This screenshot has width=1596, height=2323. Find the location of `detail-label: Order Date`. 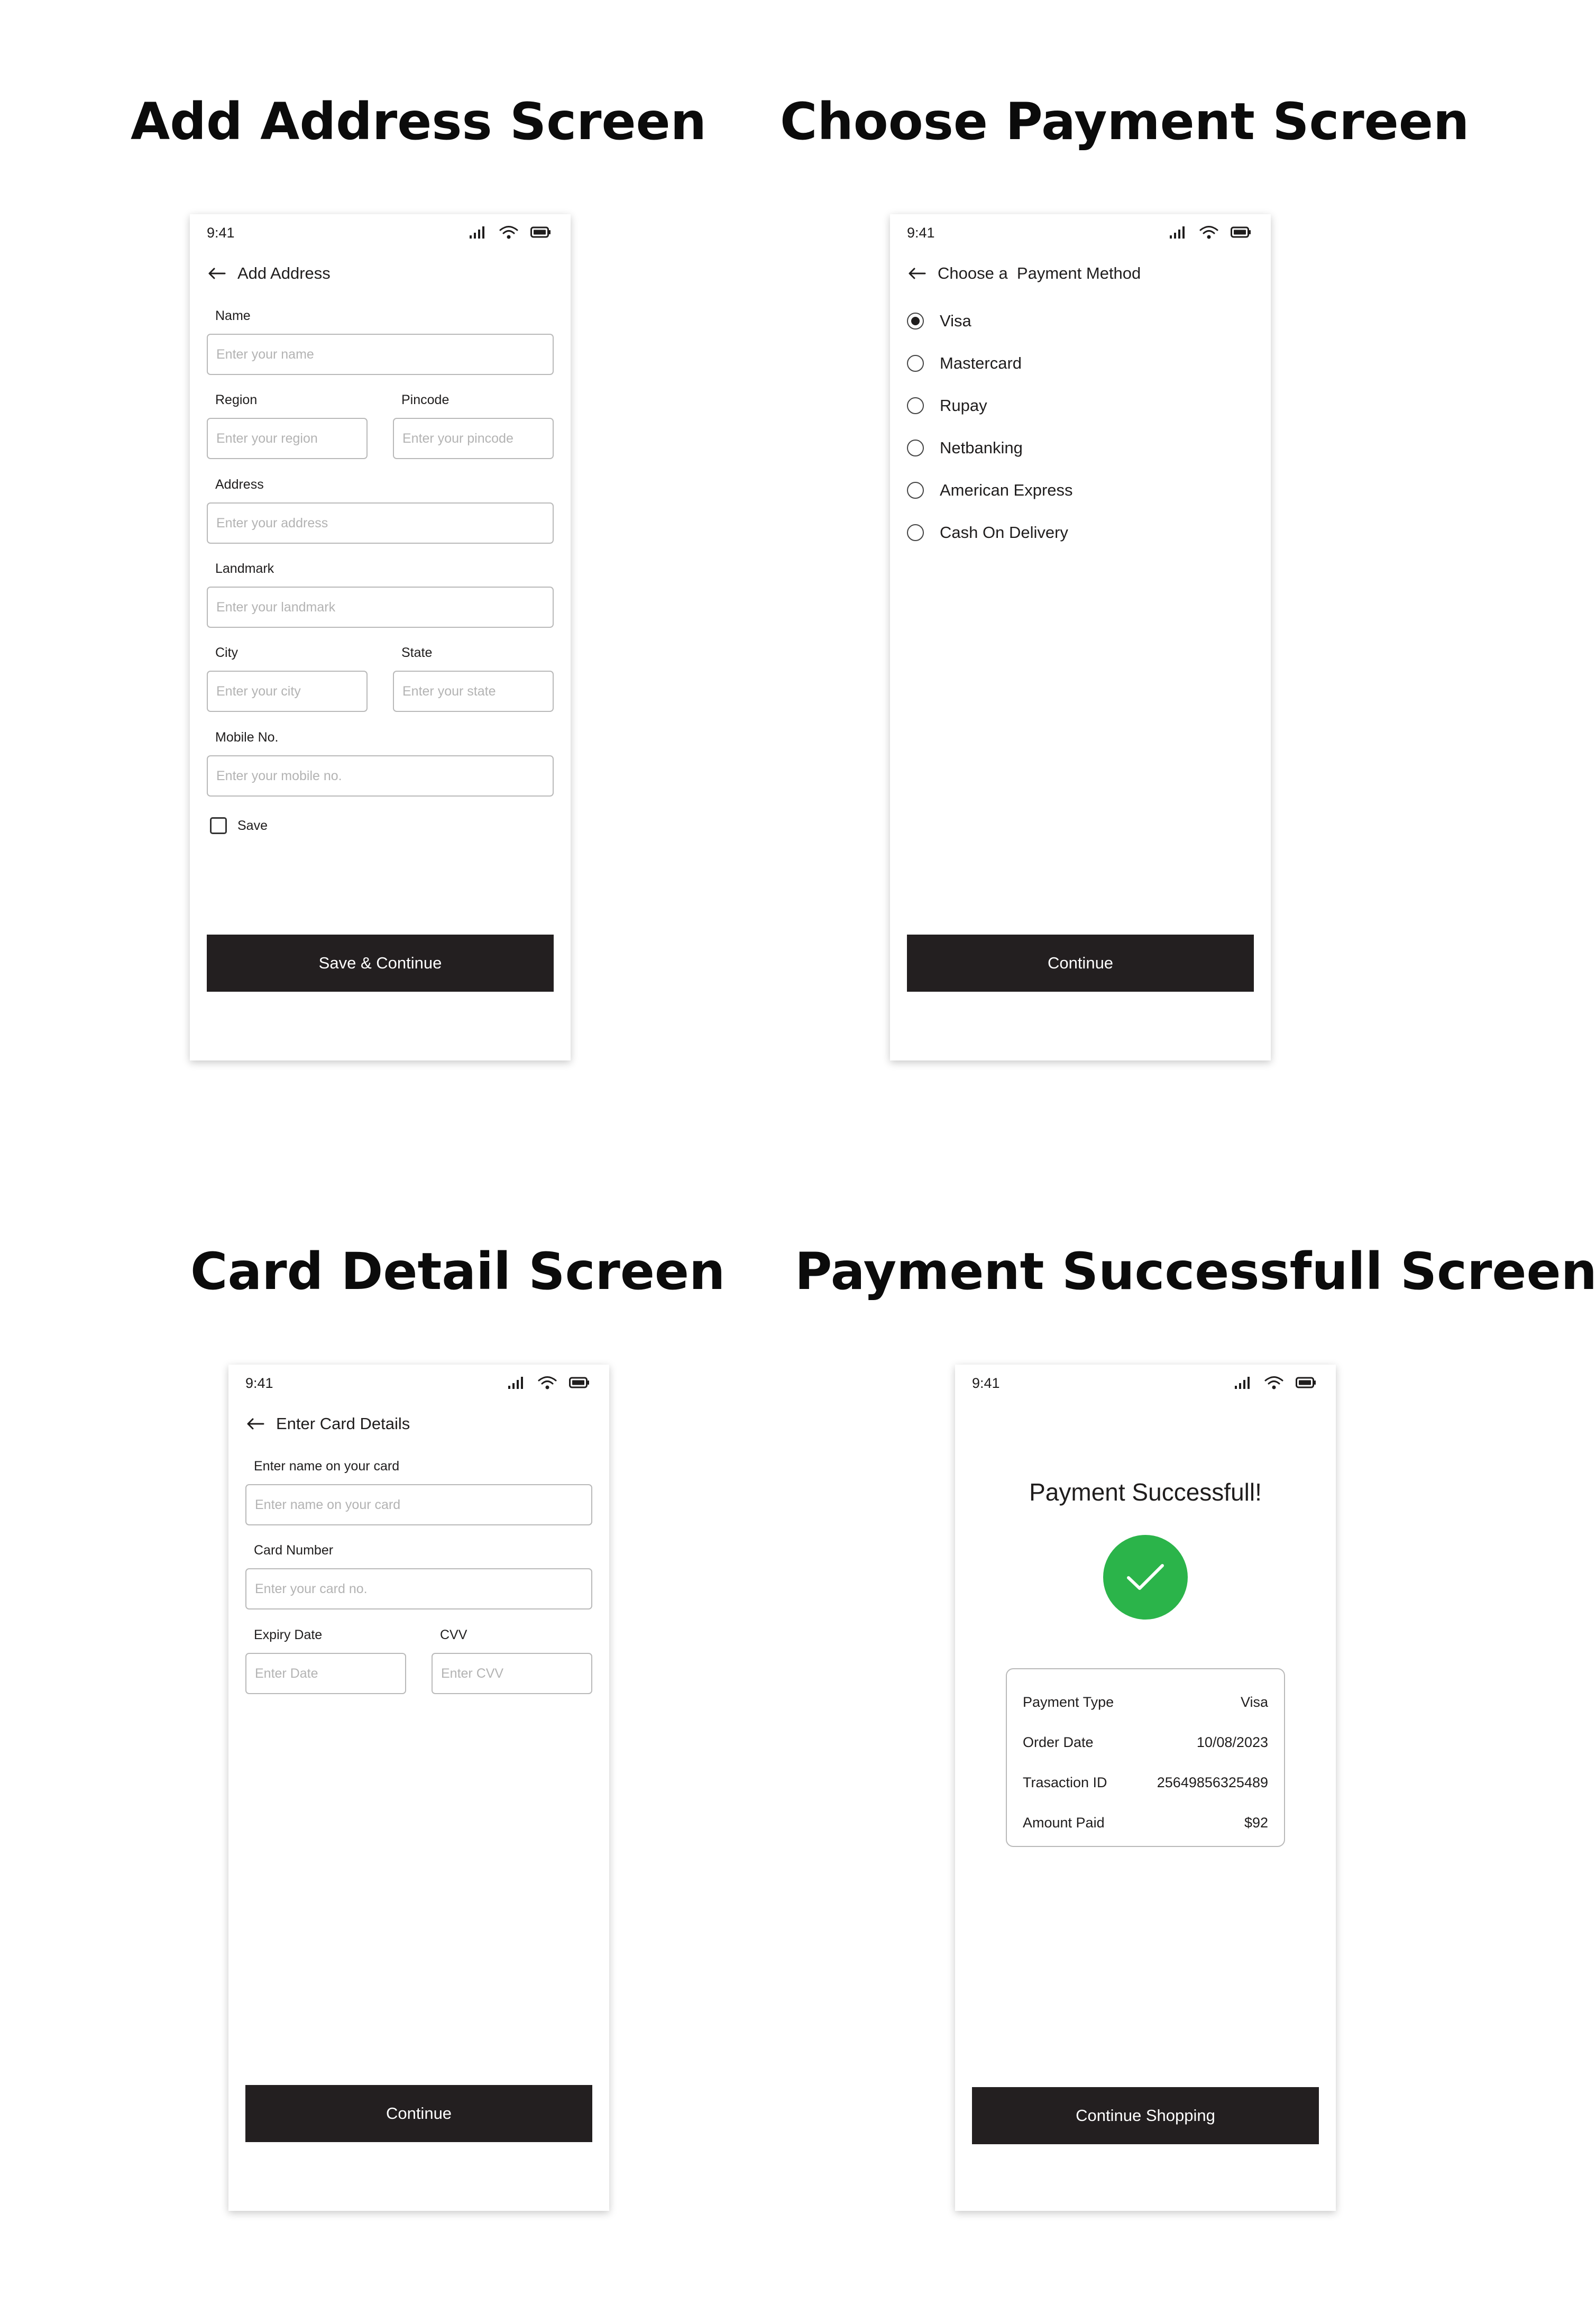

detail-label: Order Date is located at coordinates (1058, 1742).